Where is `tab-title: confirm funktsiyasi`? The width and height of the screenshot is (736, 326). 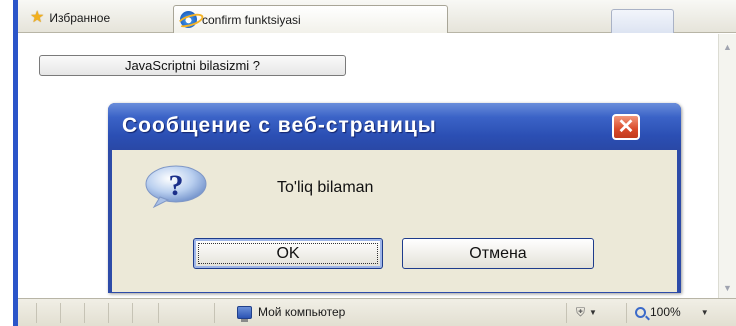 tab-title: confirm funktsiyasi is located at coordinates (251, 19).